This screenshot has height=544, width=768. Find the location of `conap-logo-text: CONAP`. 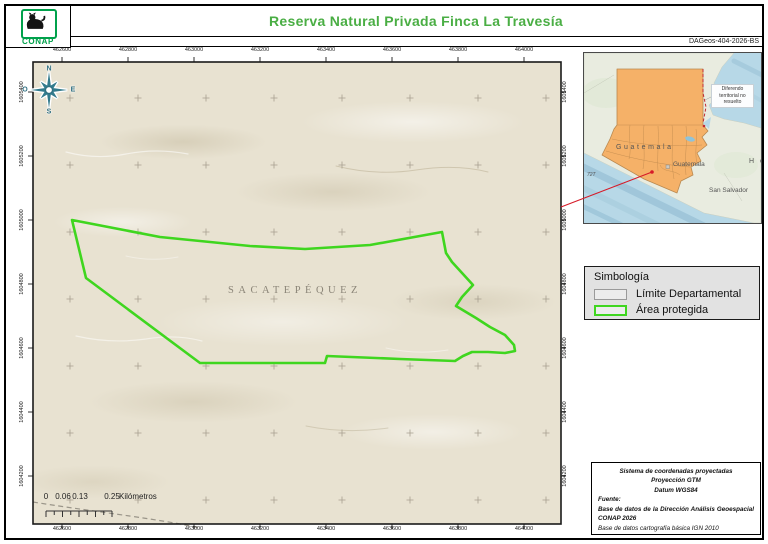

conap-logo-text: CONAP is located at coordinates (38, 41).